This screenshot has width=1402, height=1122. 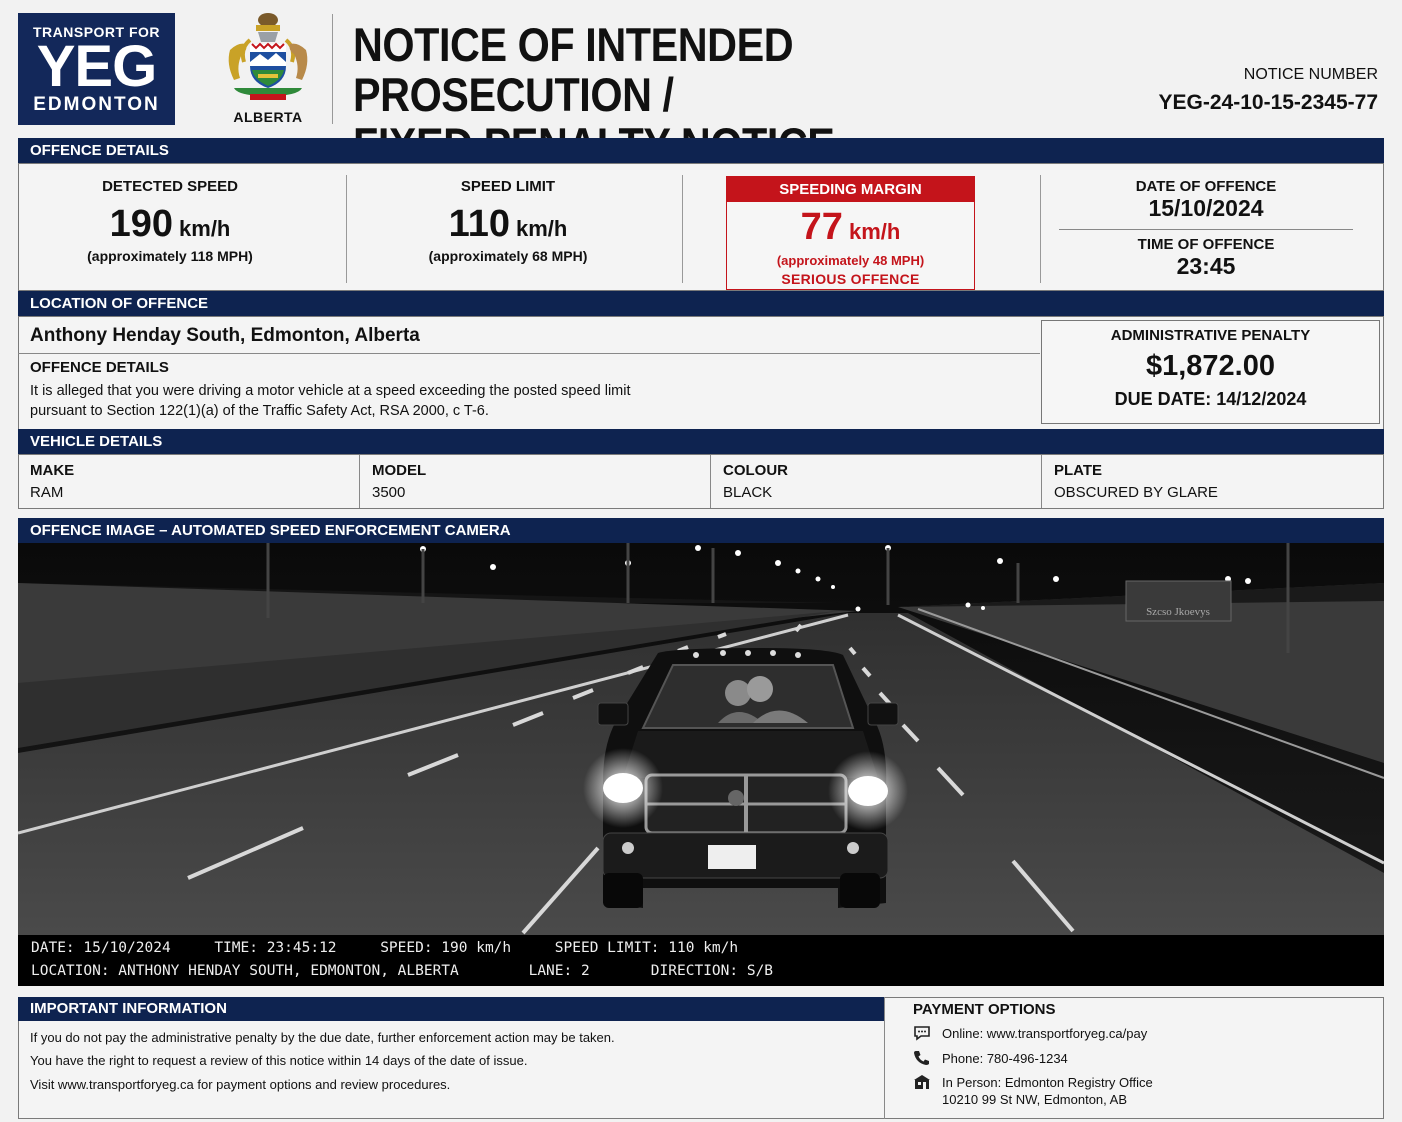 I want to click on speed-limit-mph: (approximately 68 MPH), so click(x=508, y=256).